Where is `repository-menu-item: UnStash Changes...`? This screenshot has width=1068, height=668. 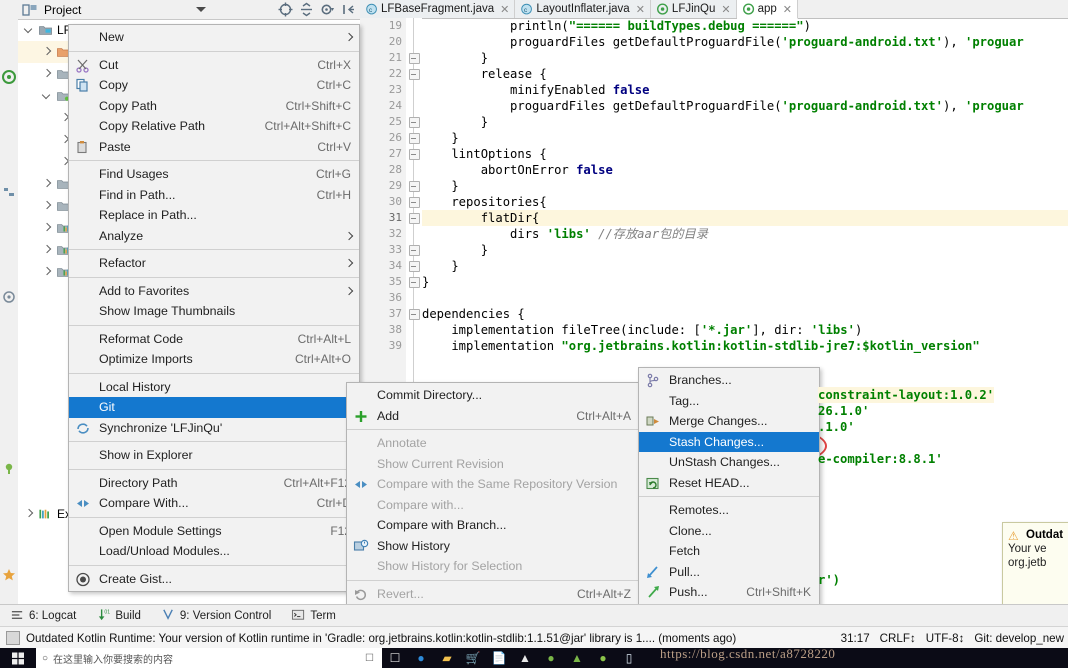 repository-menu-item: UnStash Changes... is located at coordinates (729, 462).